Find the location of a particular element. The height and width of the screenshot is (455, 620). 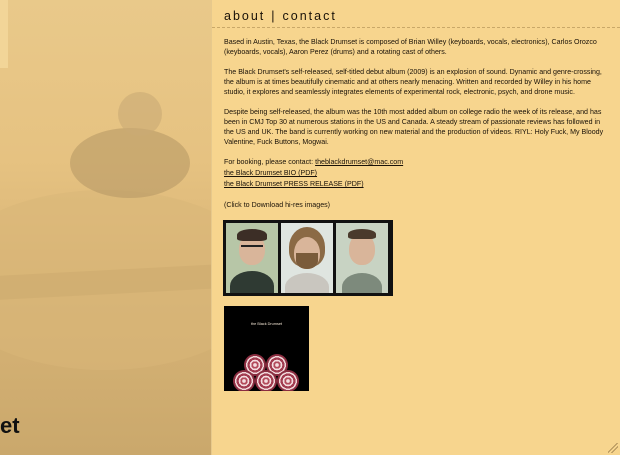

bio-pdf-link: the Black Drumset BIO (PDF) is located at coordinates (416, 173).